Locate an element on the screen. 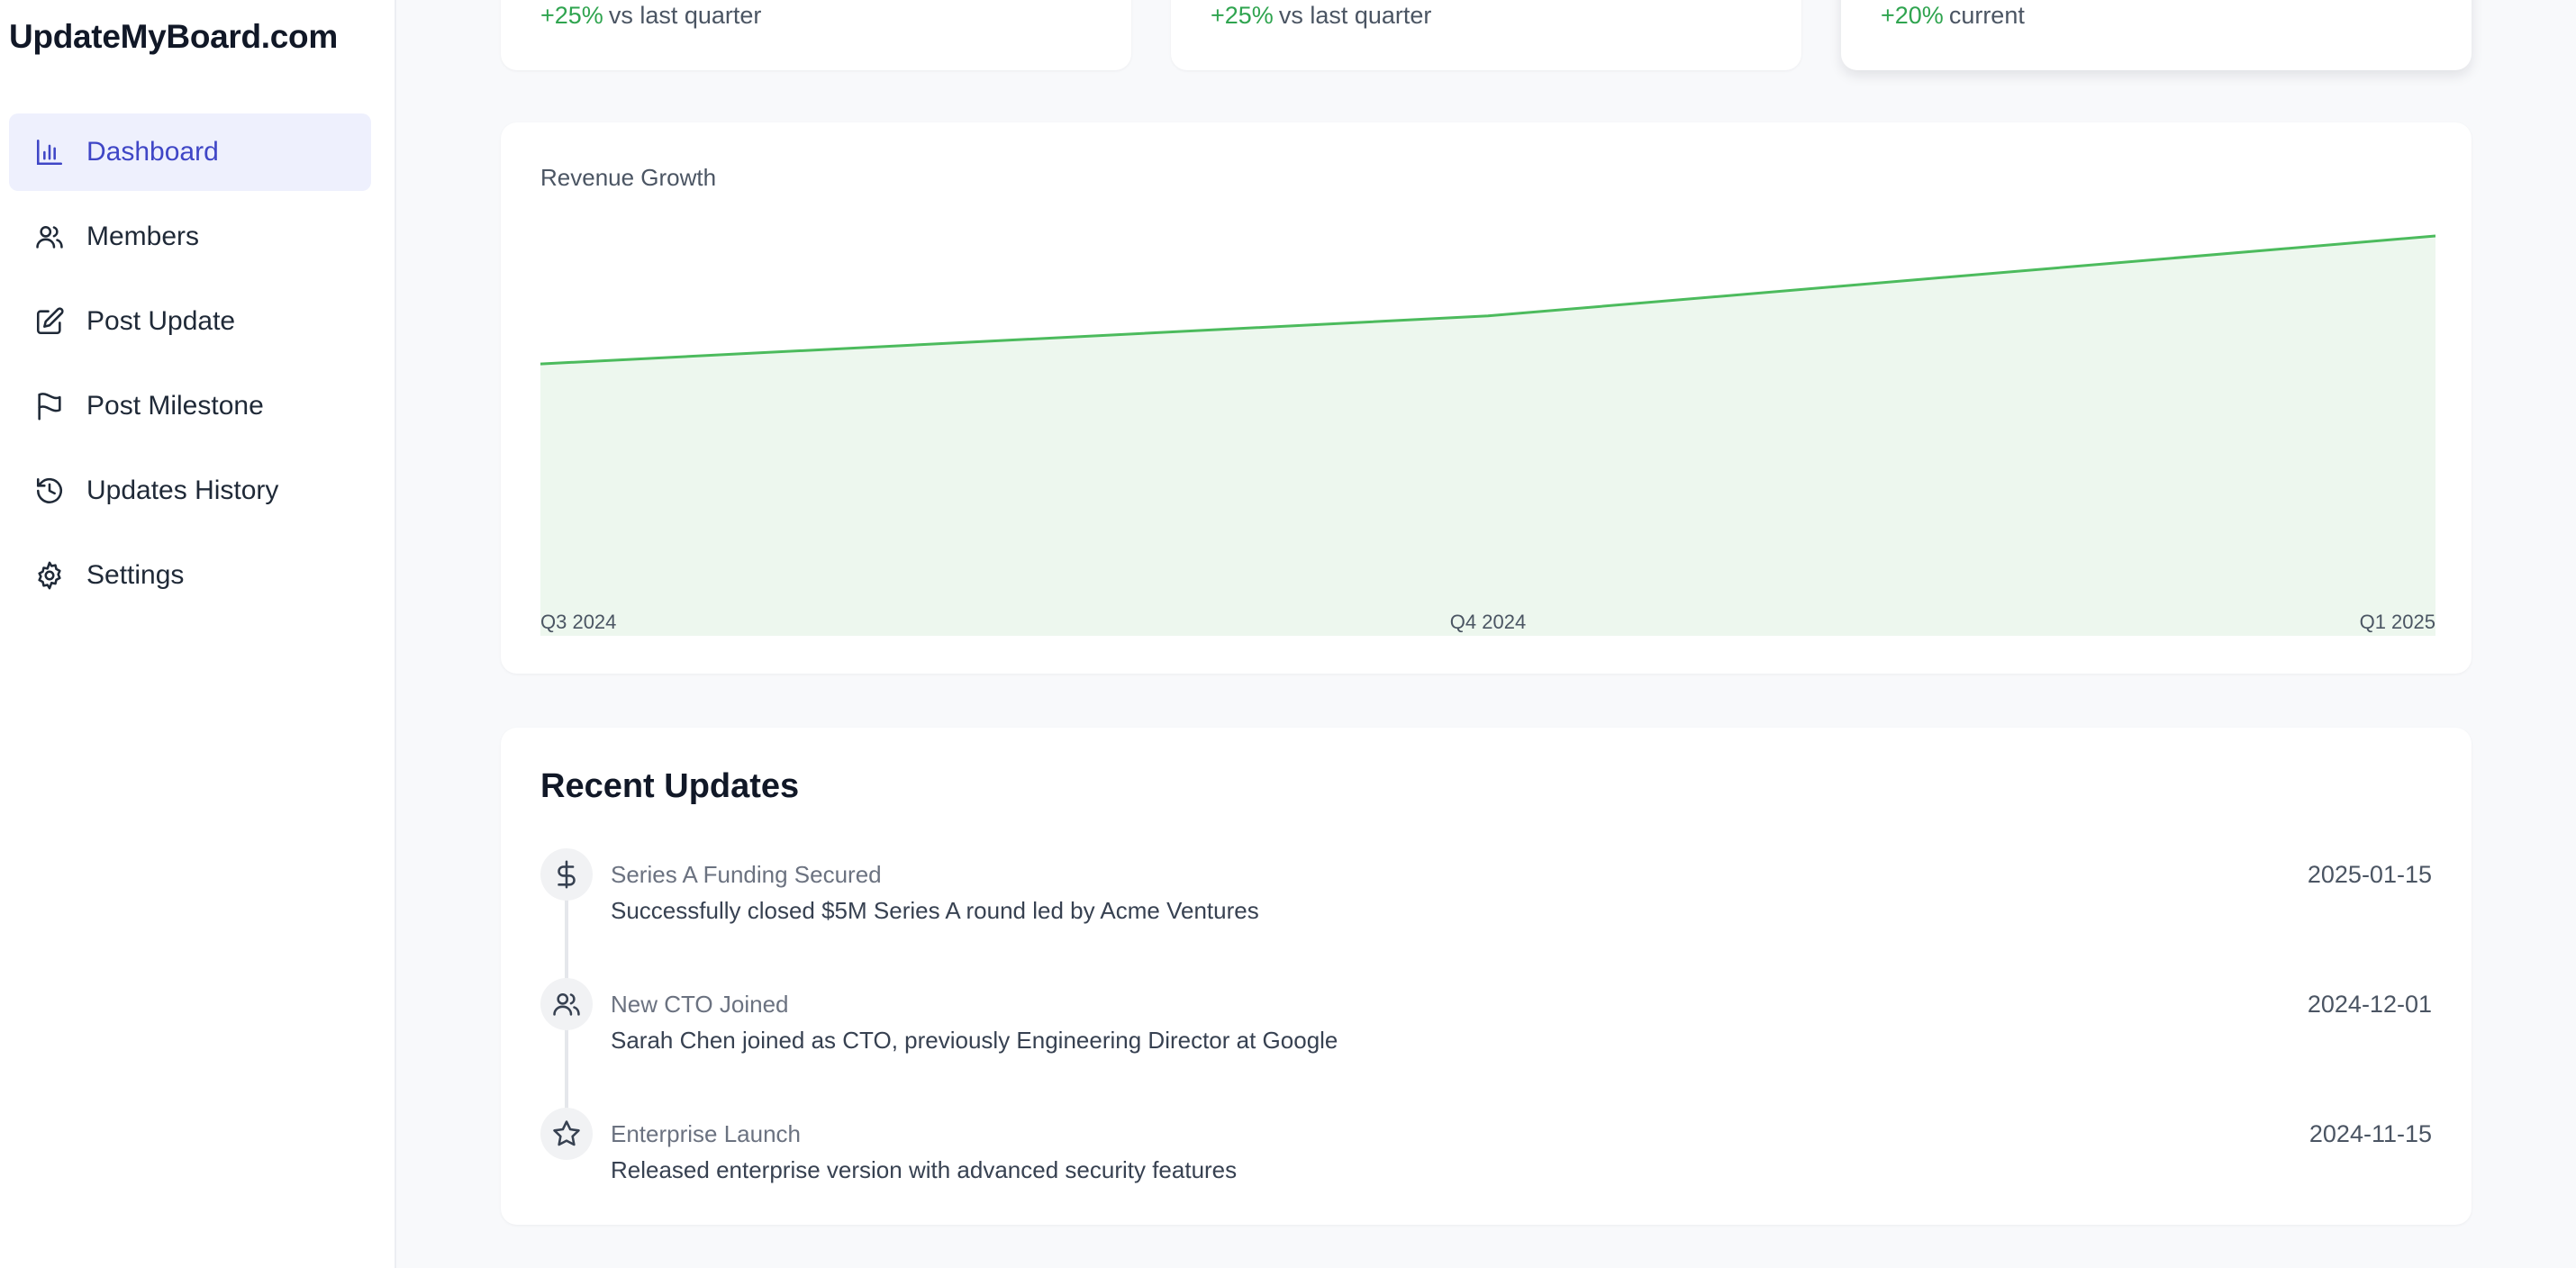 This screenshot has height=1268, width=2576. chart-title: Revenue Growth is located at coordinates (628, 177).